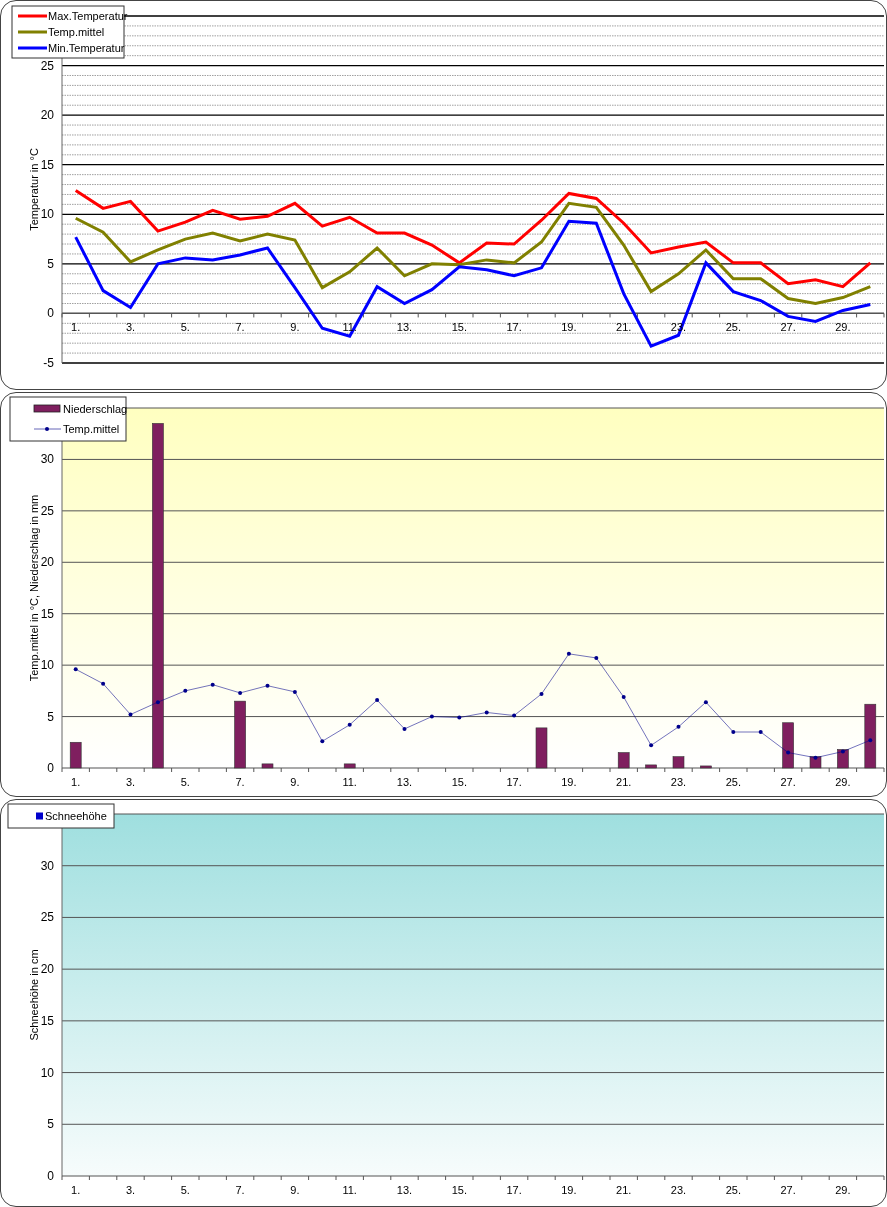 This screenshot has height=1207, width=887. Describe the element at coordinates (47, 429) in the screenshot. I see `legend-swatch-icon` at that location.